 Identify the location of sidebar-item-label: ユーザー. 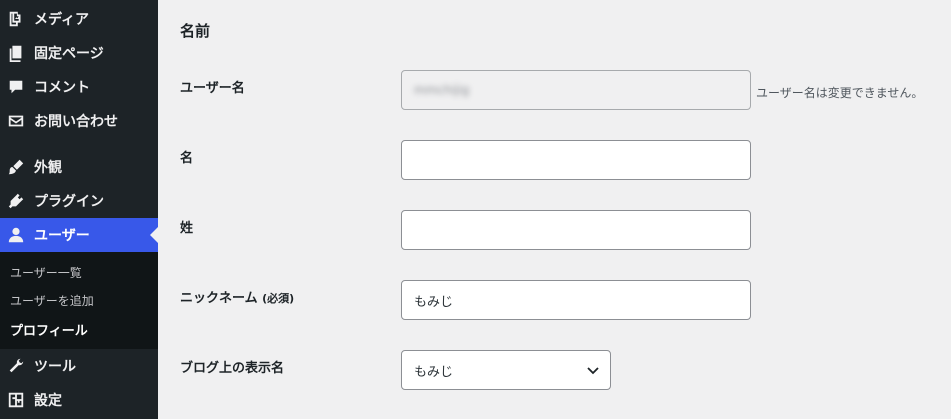
(62, 236).